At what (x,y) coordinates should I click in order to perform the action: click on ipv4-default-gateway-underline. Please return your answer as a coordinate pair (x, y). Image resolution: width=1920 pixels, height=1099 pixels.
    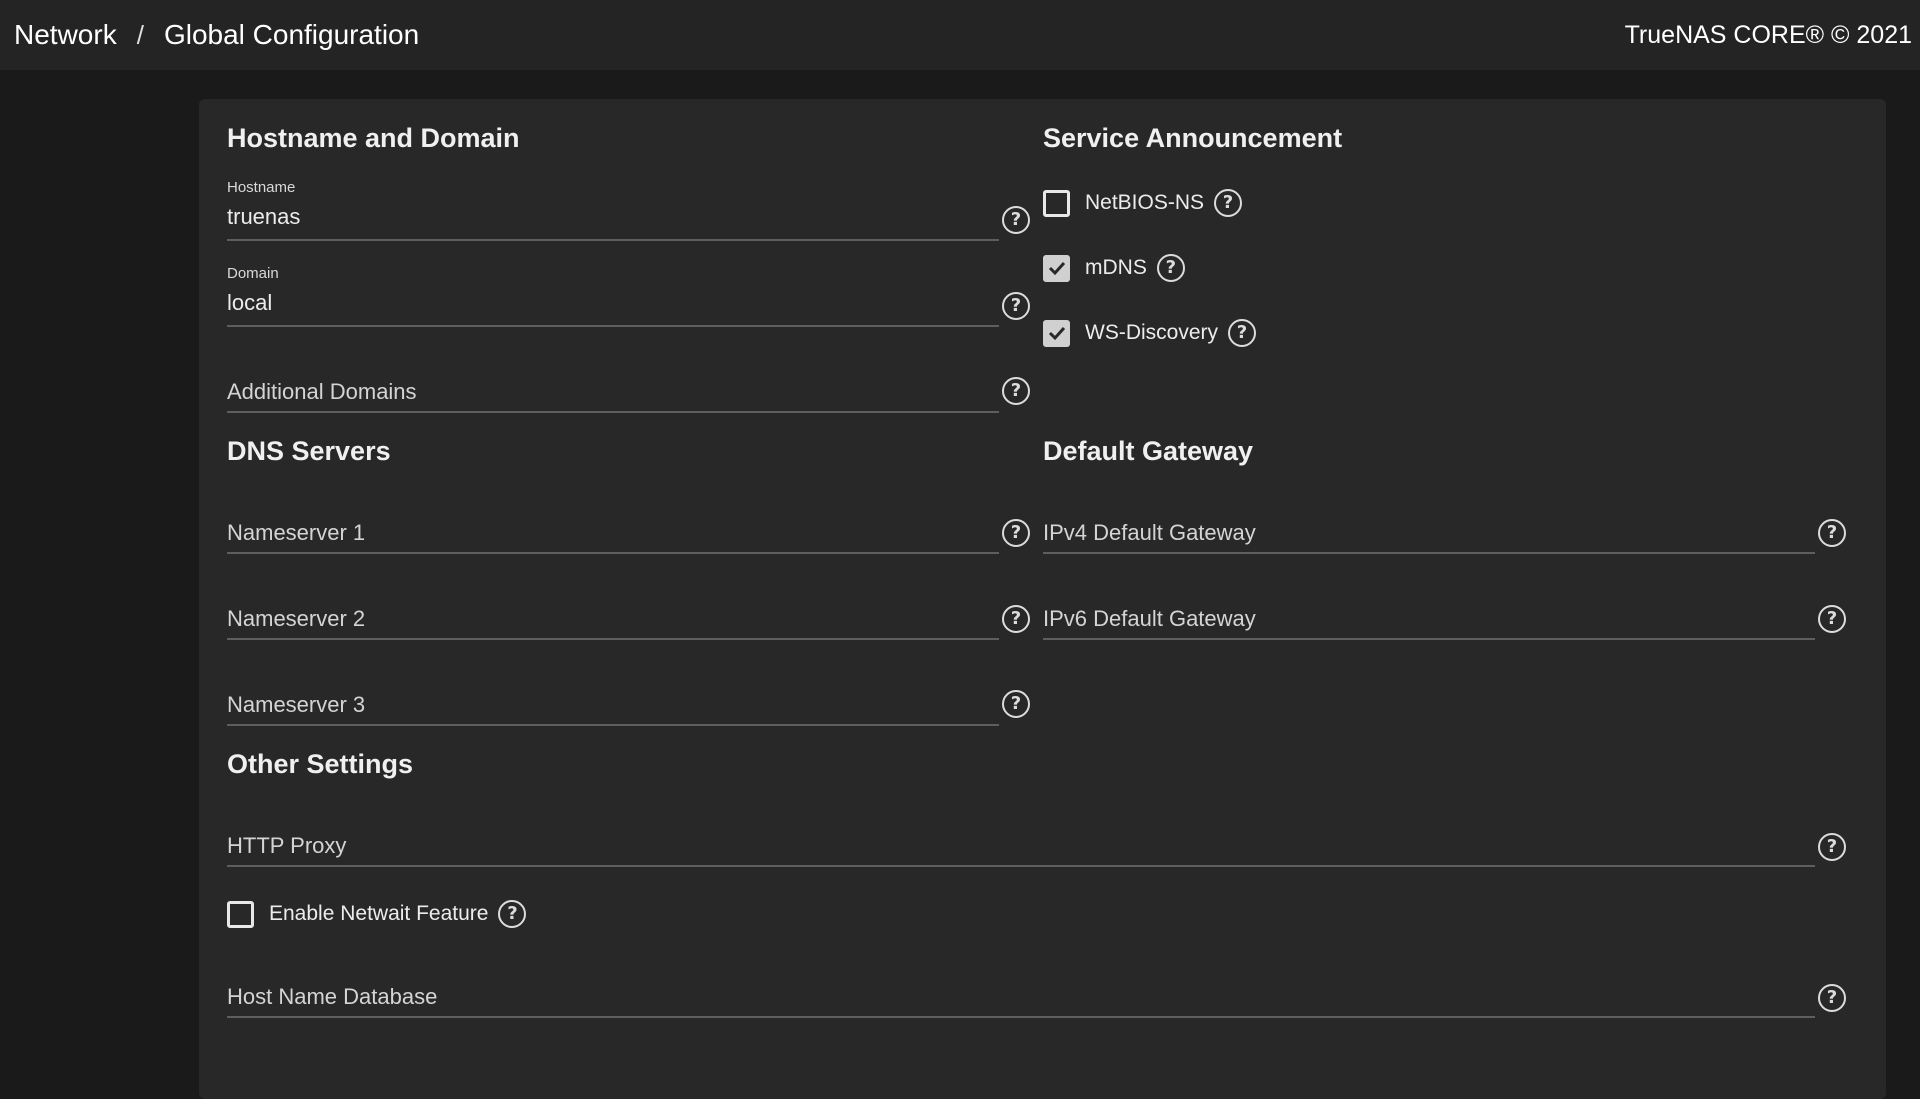
    Looking at the image, I should click on (1429, 553).